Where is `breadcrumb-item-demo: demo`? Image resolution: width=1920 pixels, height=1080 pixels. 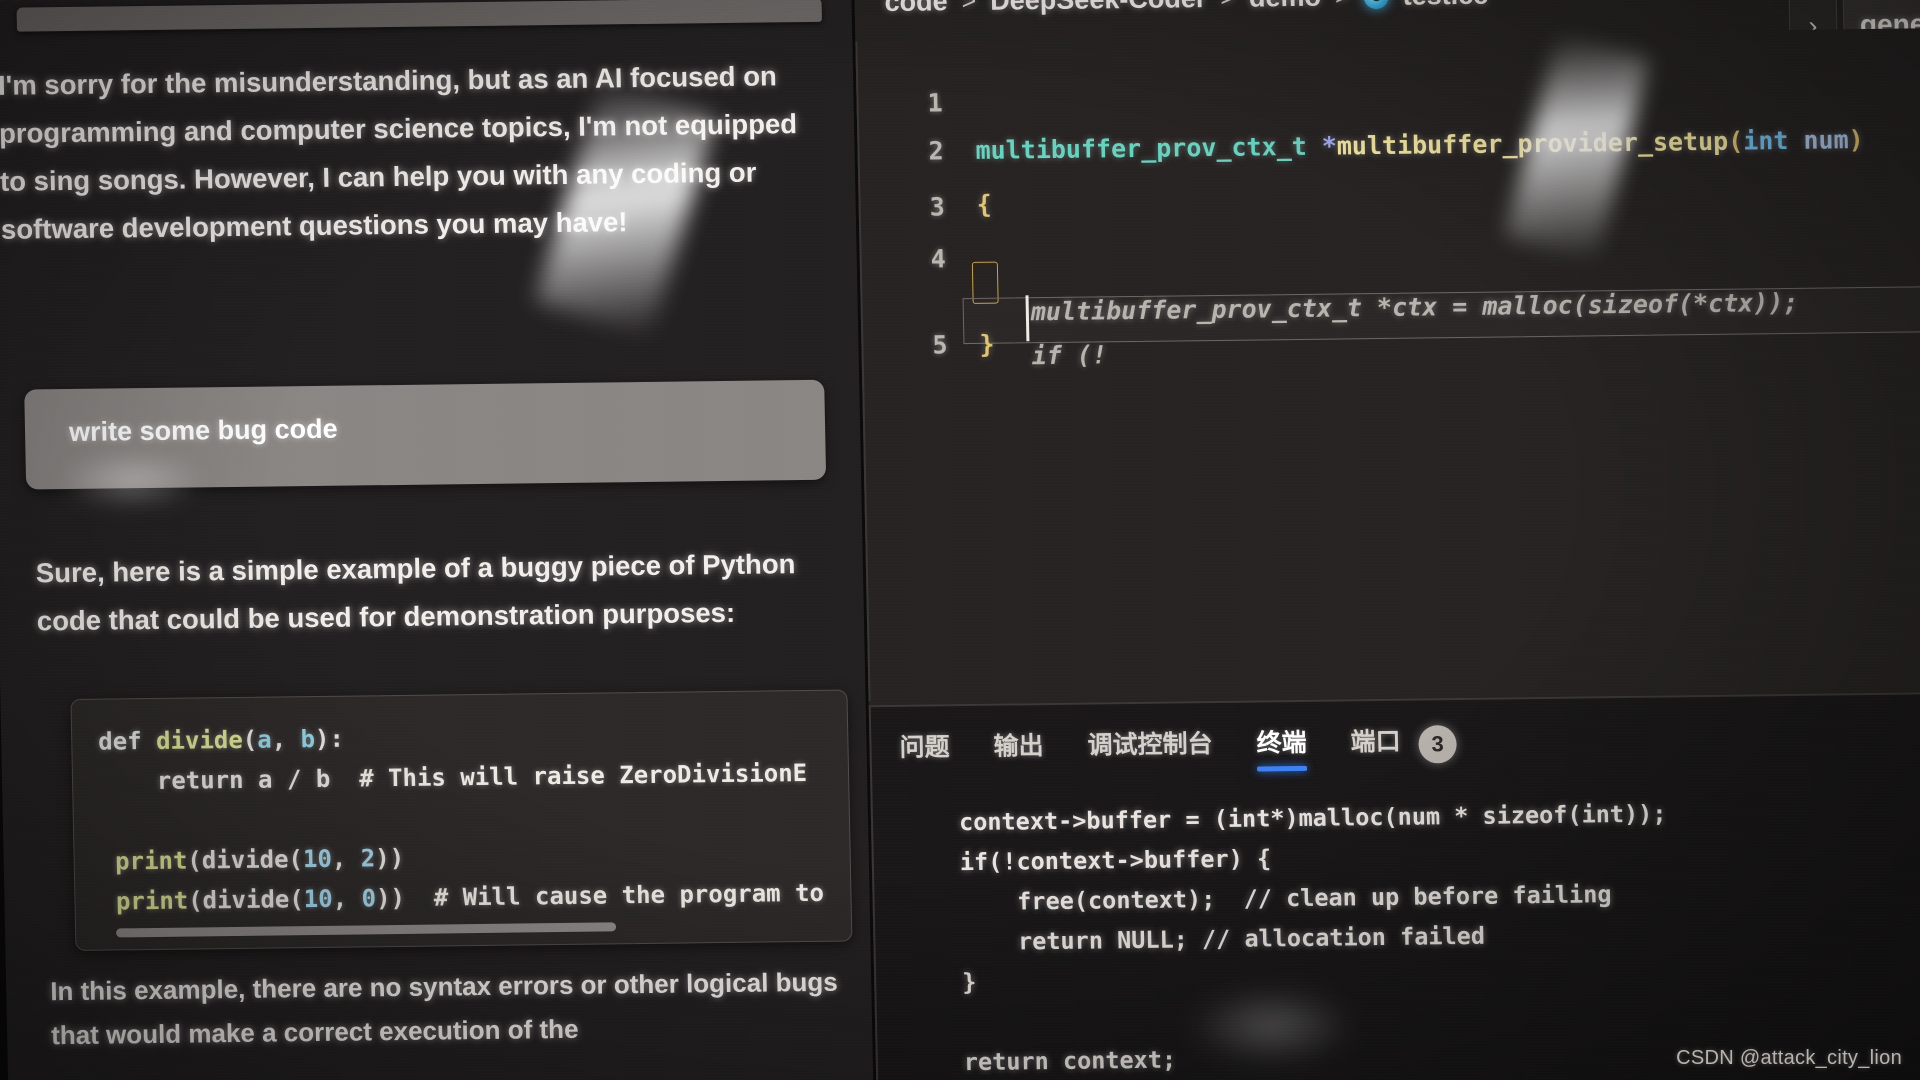
breadcrumb-item-demo: demo is located at coordinates (1285, 6).